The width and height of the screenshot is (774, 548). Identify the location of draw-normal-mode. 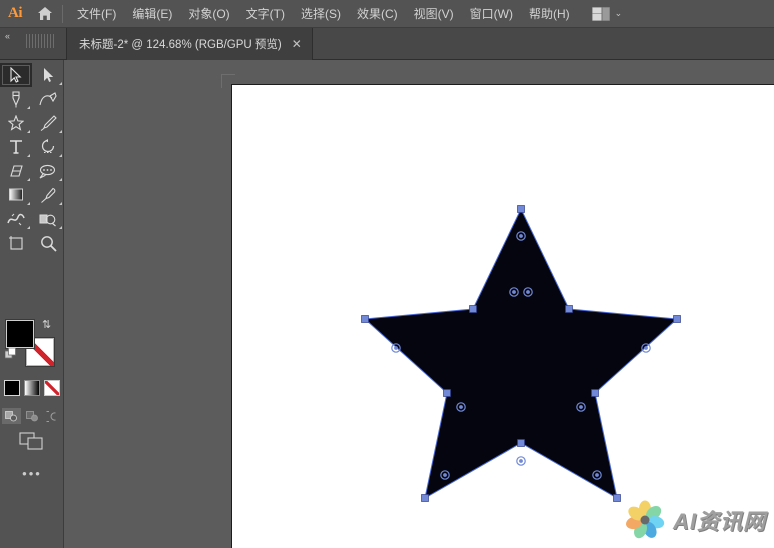
(11, 416).